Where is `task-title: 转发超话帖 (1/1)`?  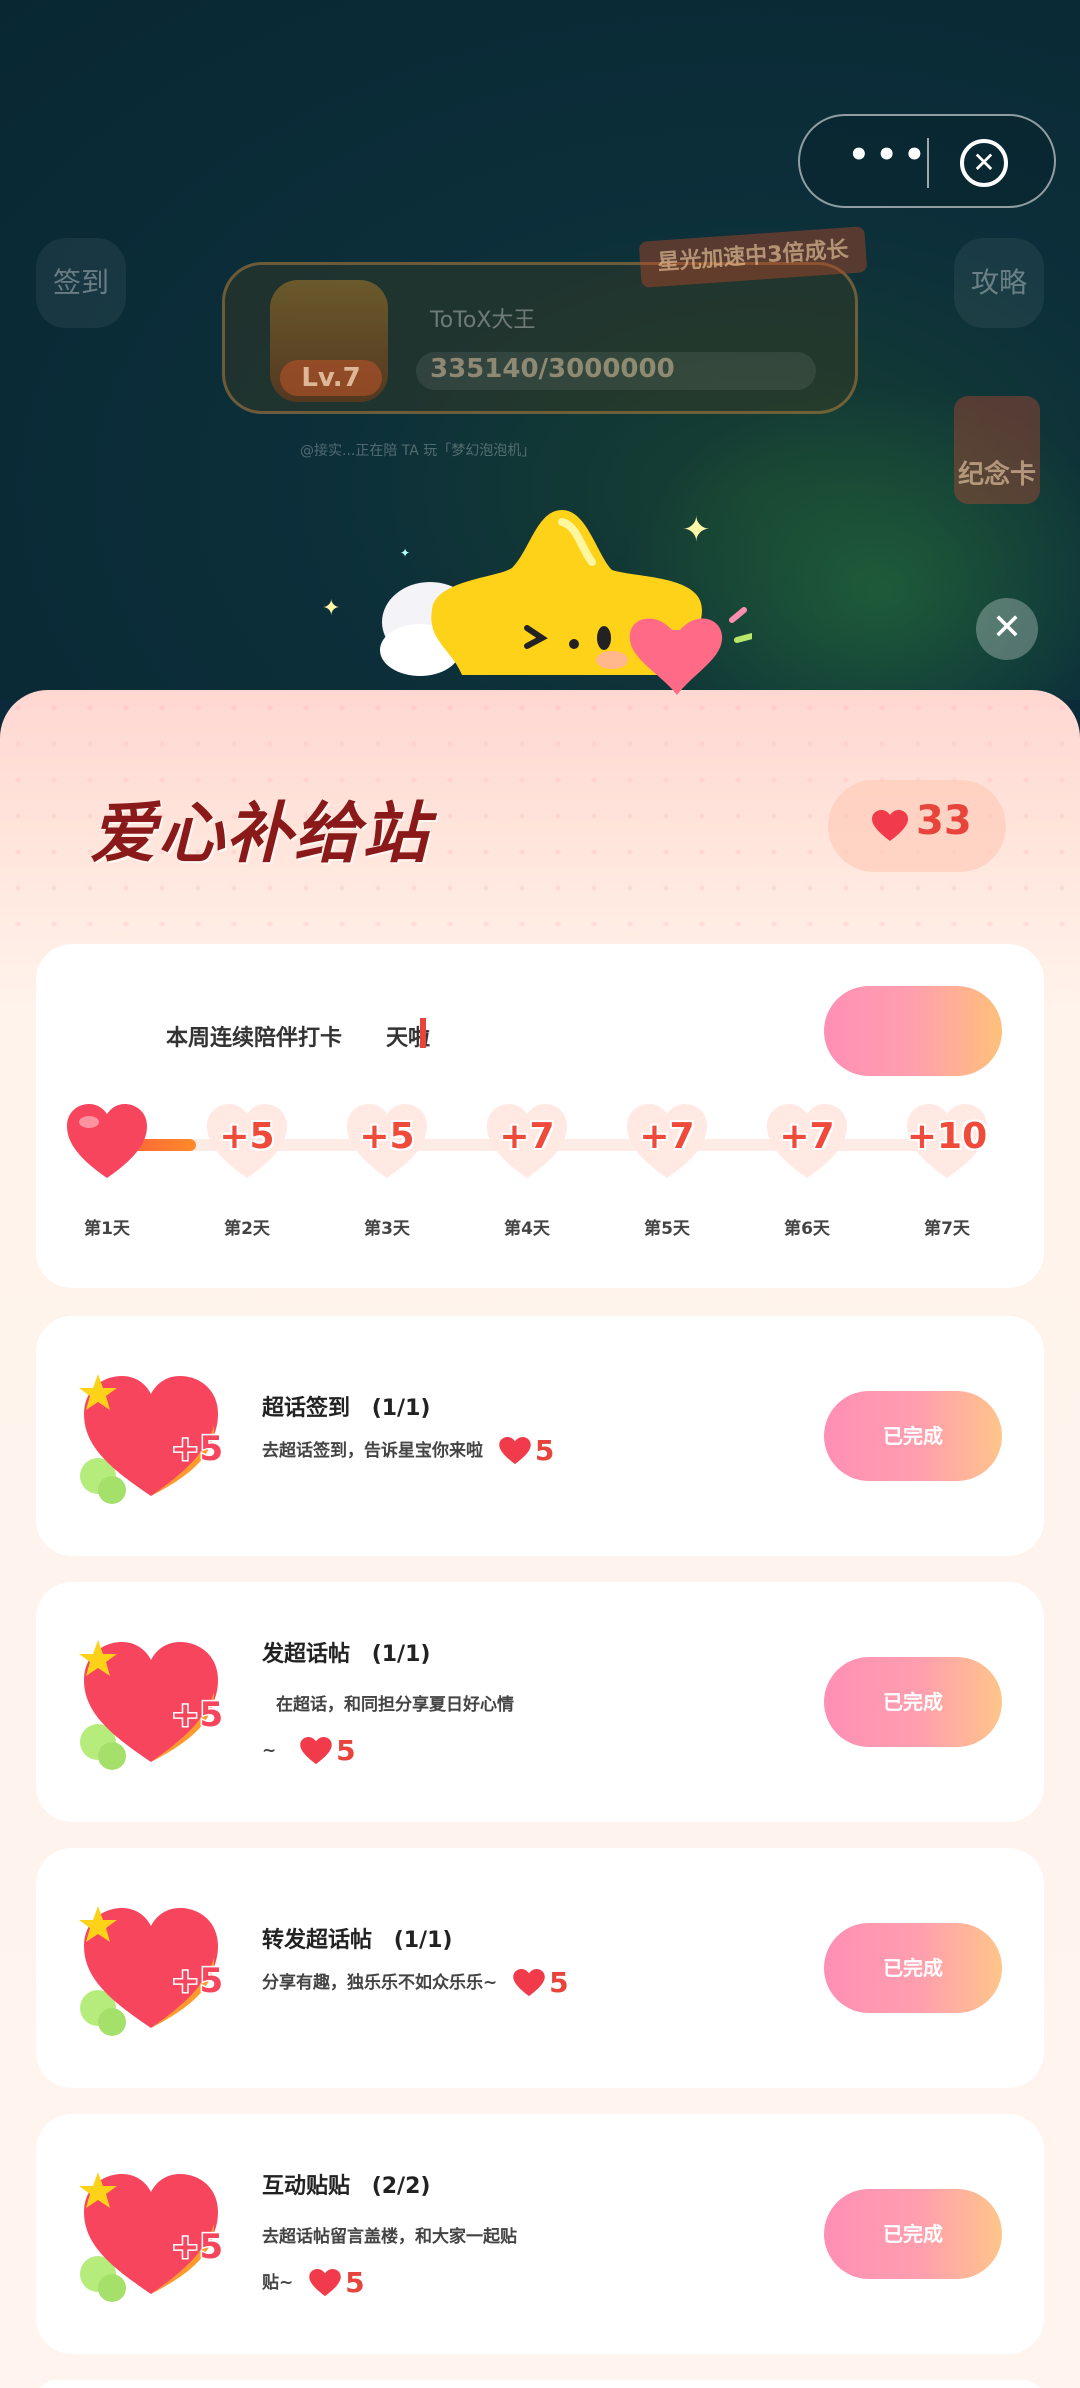
task-title: 转发超话帖 (1/1) is located at coordinates (357, 1938).